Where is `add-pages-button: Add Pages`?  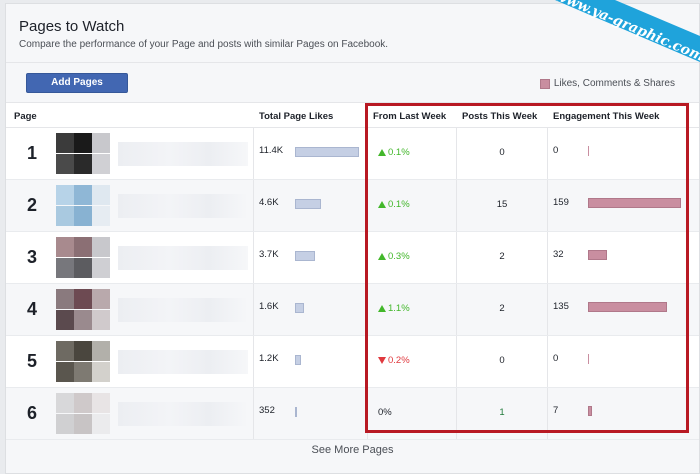 add-pages-button: Add Pages is located at coordinates (77, 83).